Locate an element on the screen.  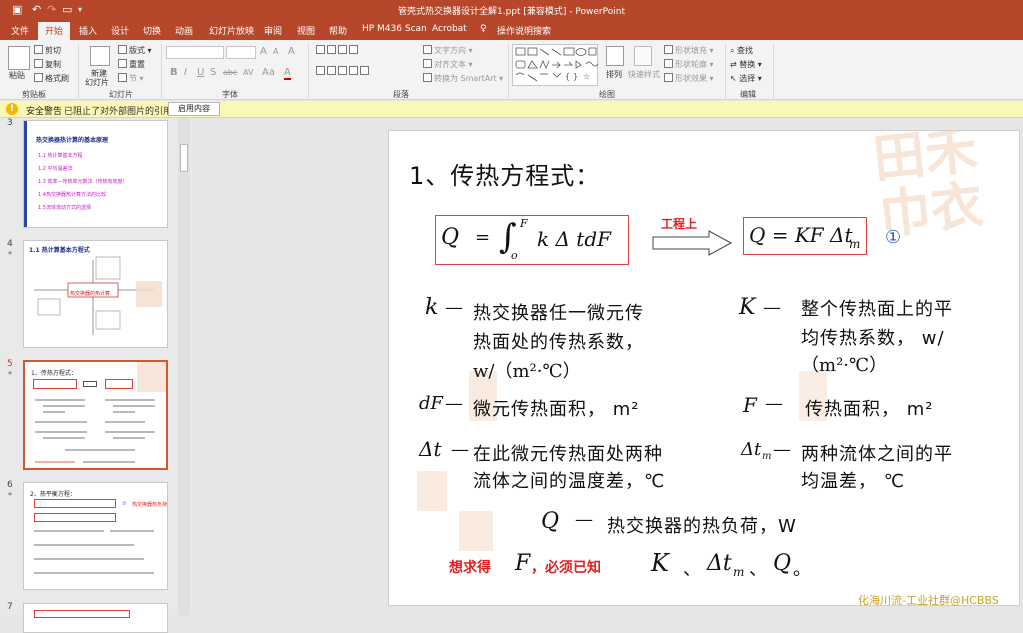
thumb5-lines is located at coordinates (95, 431).